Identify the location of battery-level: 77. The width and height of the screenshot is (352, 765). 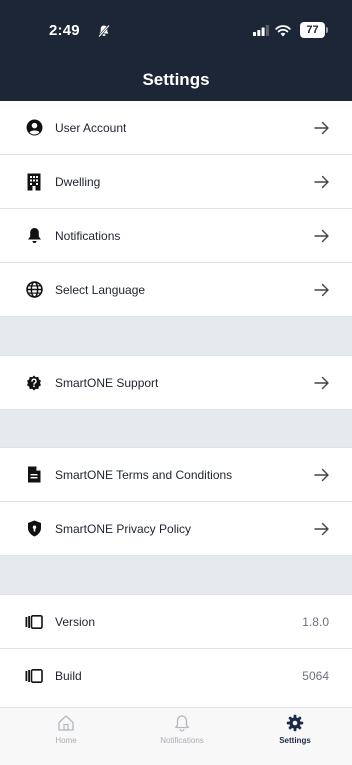
(312, 30).